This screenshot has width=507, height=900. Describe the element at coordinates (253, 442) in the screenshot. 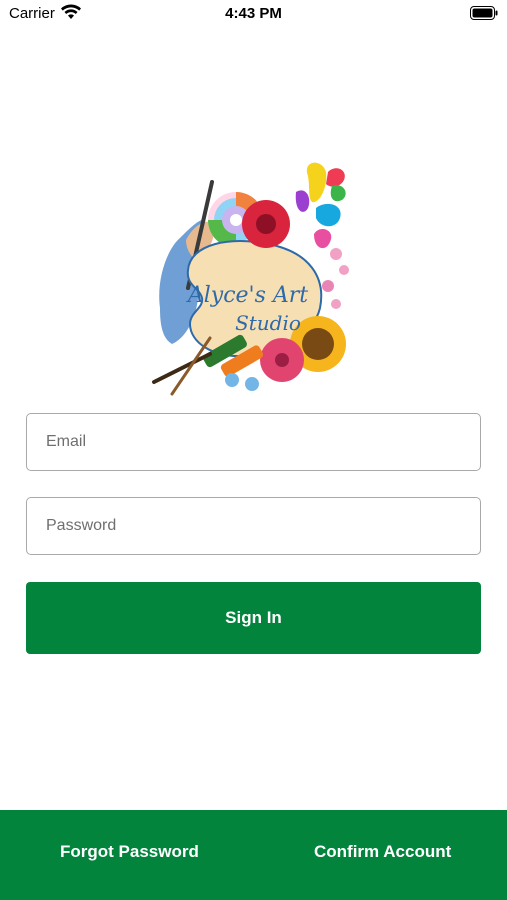

I see `email-input` at that location.